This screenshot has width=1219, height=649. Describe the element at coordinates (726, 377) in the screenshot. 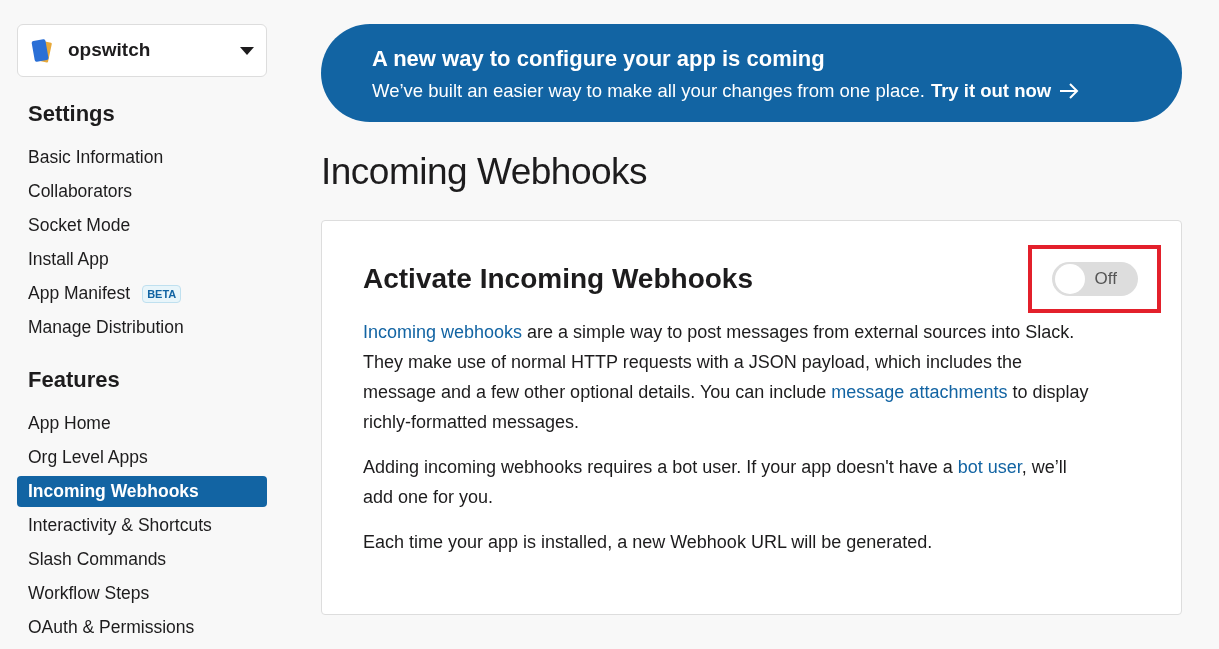

I see `description-paragraph: Incoming webhooks are a simple way to post messages from external sources into Slack. They make use of normal HTTP requests with a JSON payload, which includes the message and a few other optional details. You can include message attachments to display richly-formatted messages.` at that location.